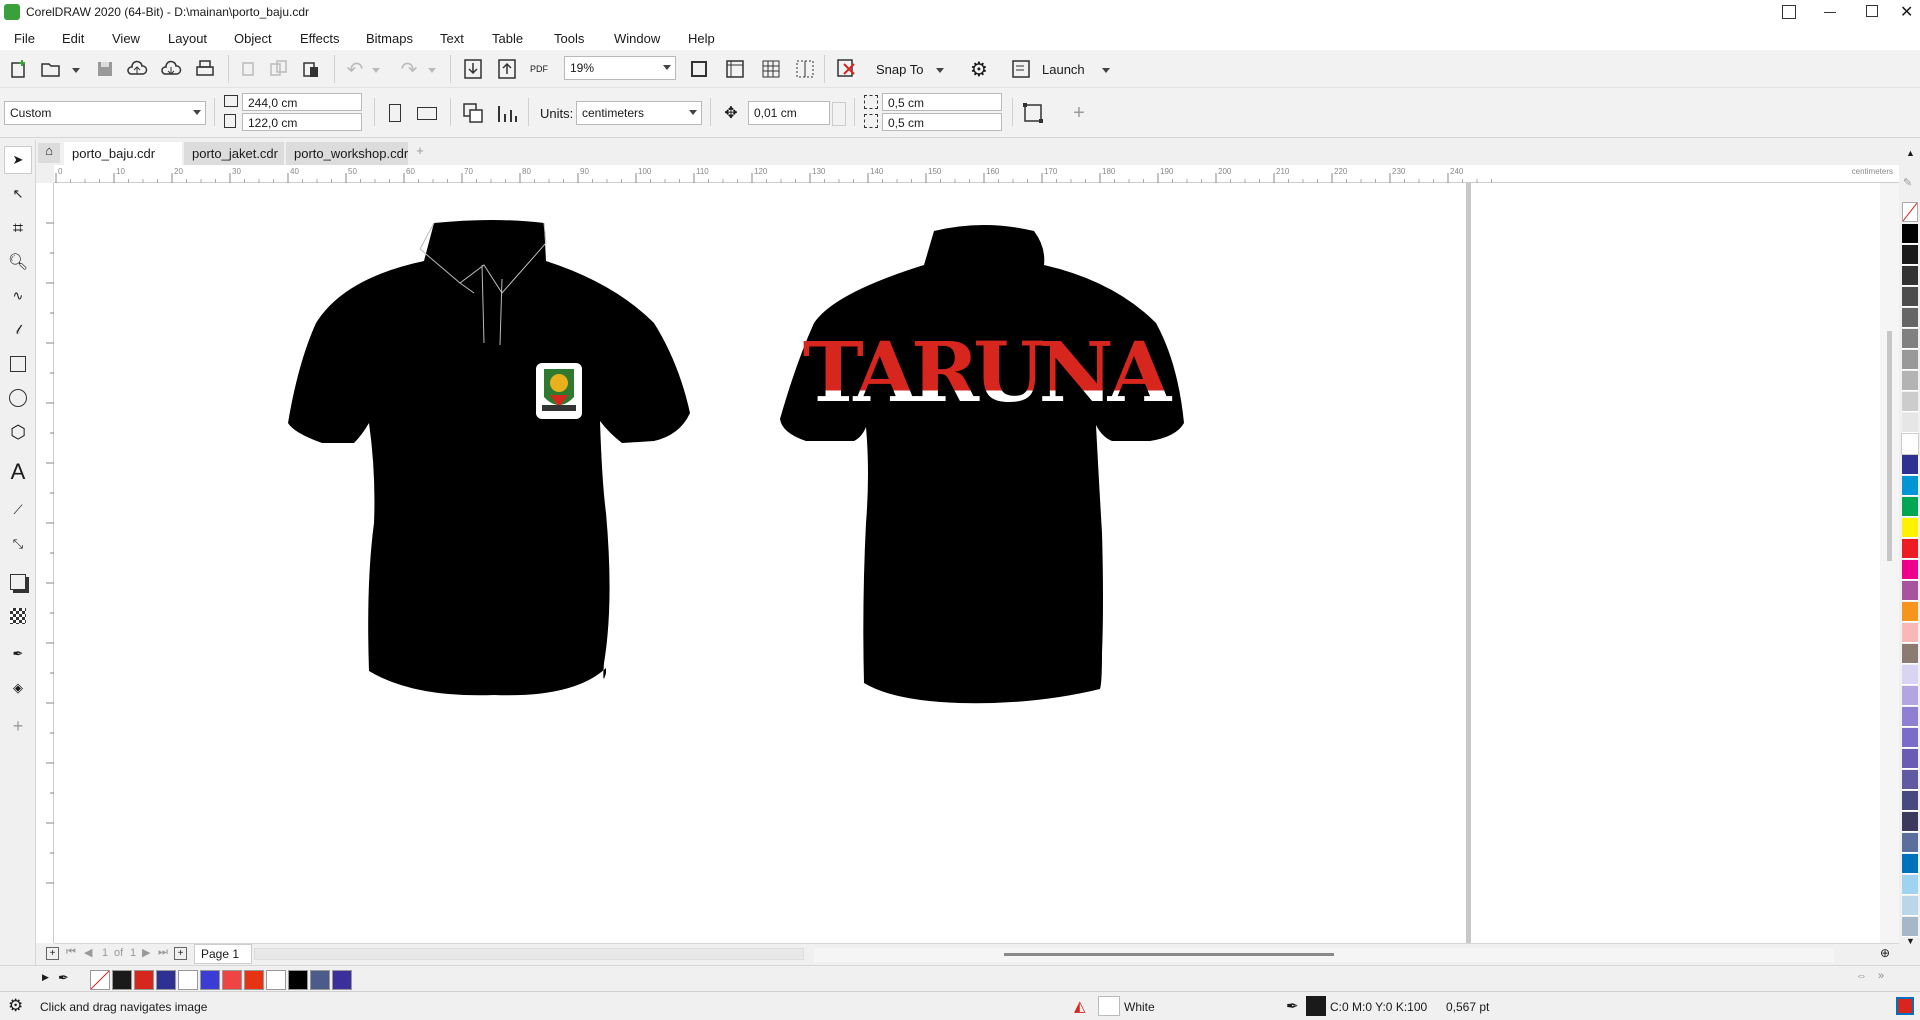  I want to click on import-icon, so click(473, 69).